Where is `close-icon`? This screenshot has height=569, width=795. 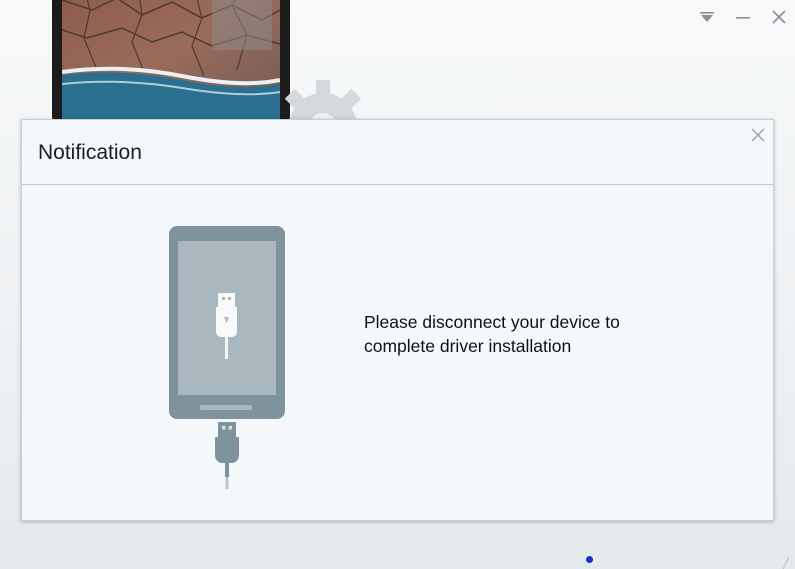 close-icon is located at coordinates (758, 135).